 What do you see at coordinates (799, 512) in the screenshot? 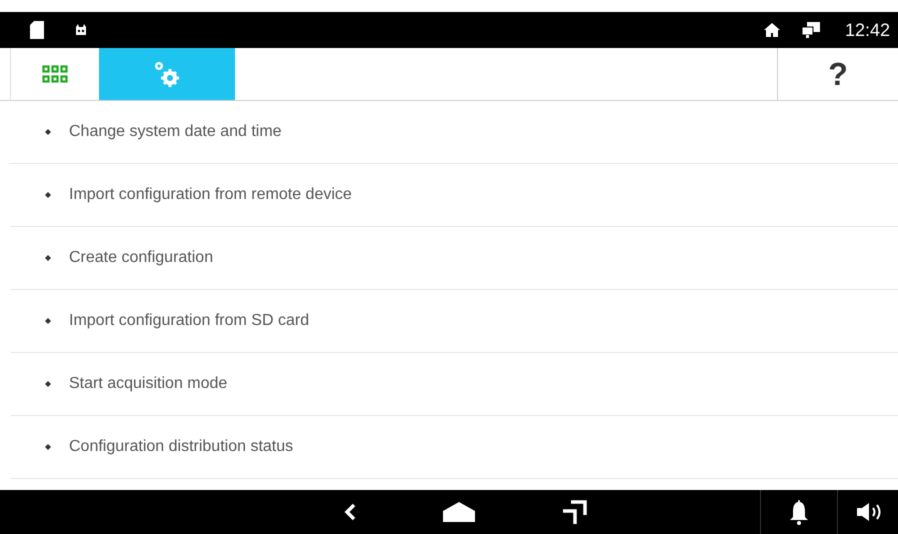
I see `bell-icon` at bounding box center [799, 512].